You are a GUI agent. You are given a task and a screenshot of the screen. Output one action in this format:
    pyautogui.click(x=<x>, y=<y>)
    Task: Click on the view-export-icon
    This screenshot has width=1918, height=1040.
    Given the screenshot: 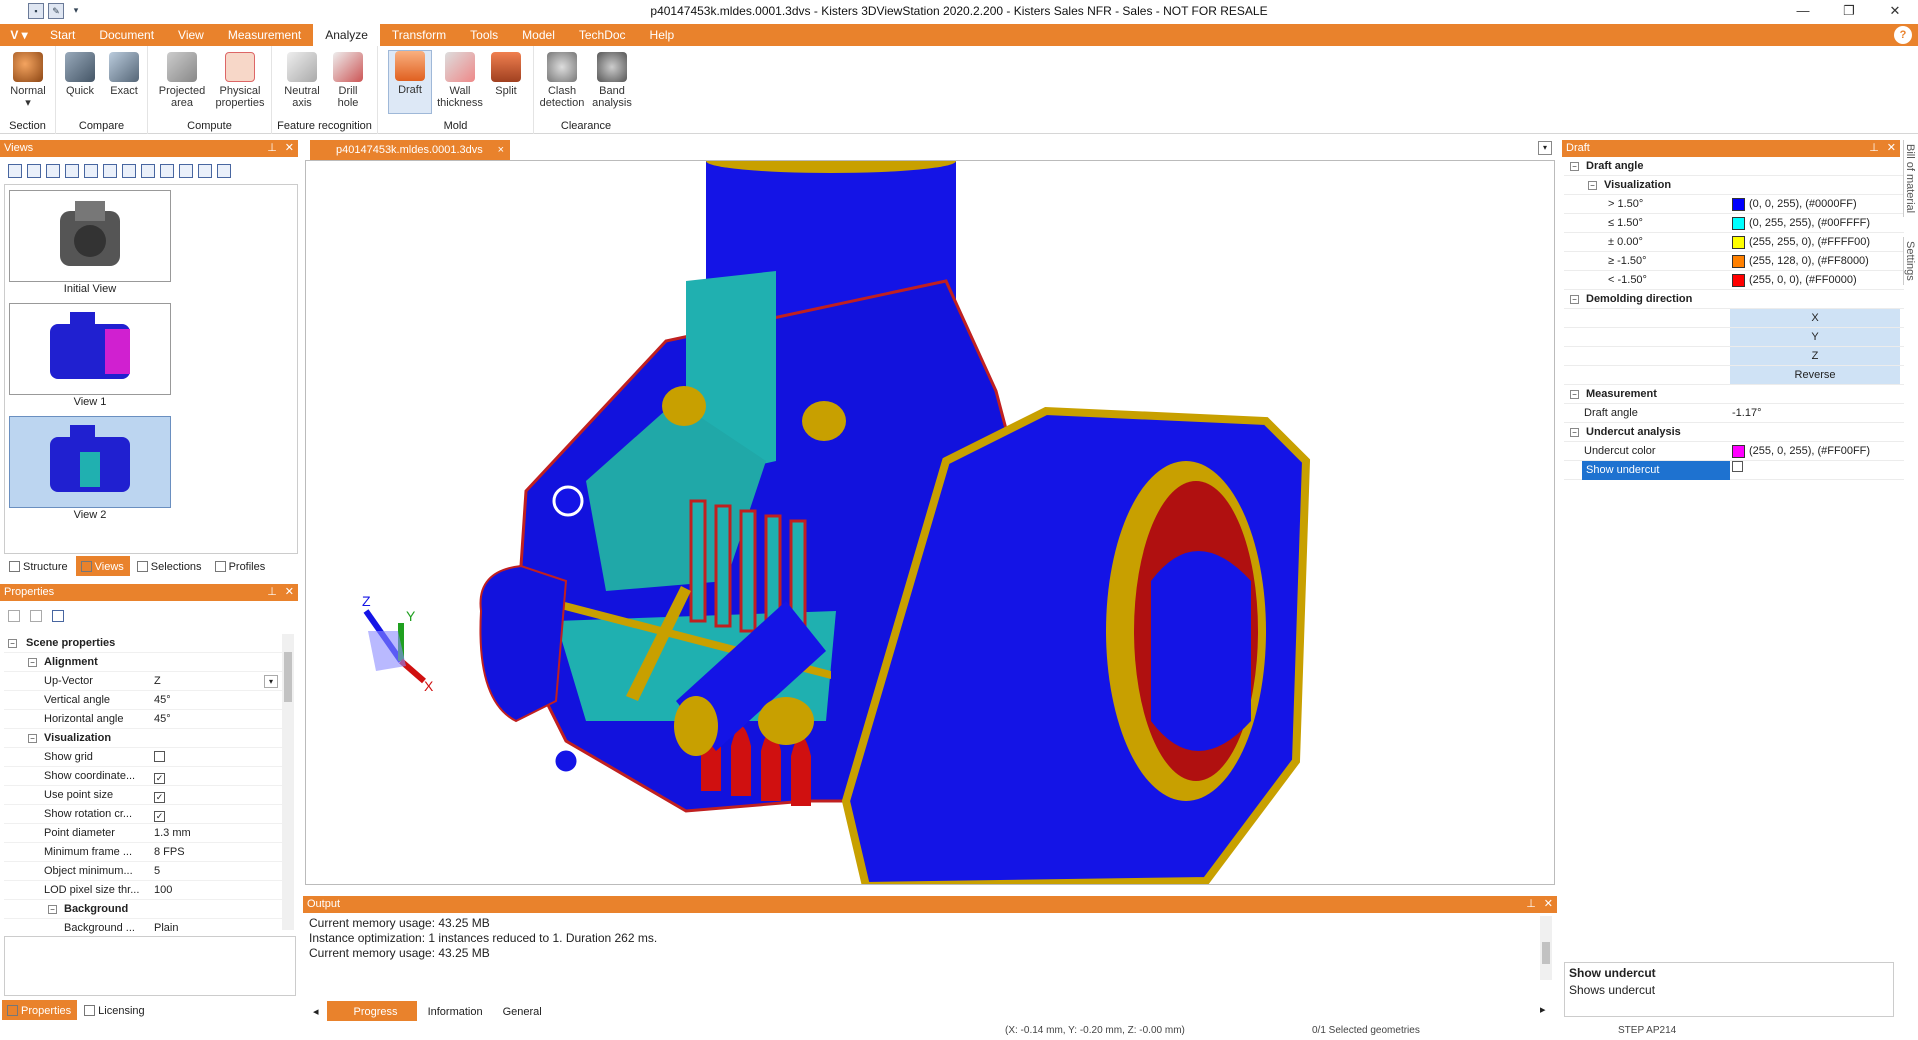 What is the action you would take?
    pyautogui.click(x=186, y=171)
    